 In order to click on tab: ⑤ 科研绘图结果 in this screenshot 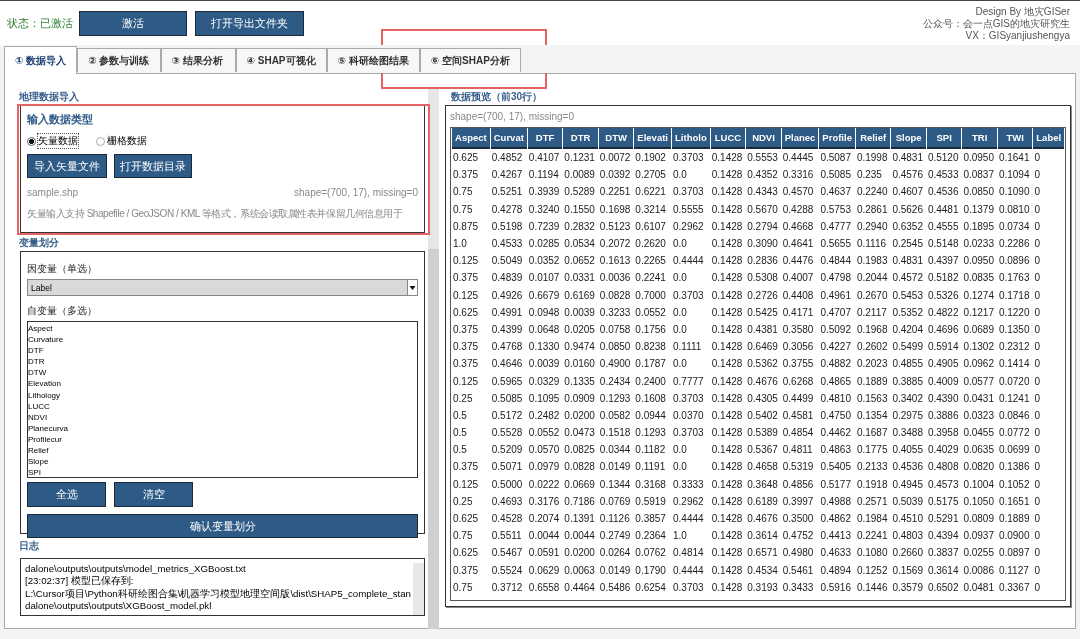, I will do `click(373, 60)`.